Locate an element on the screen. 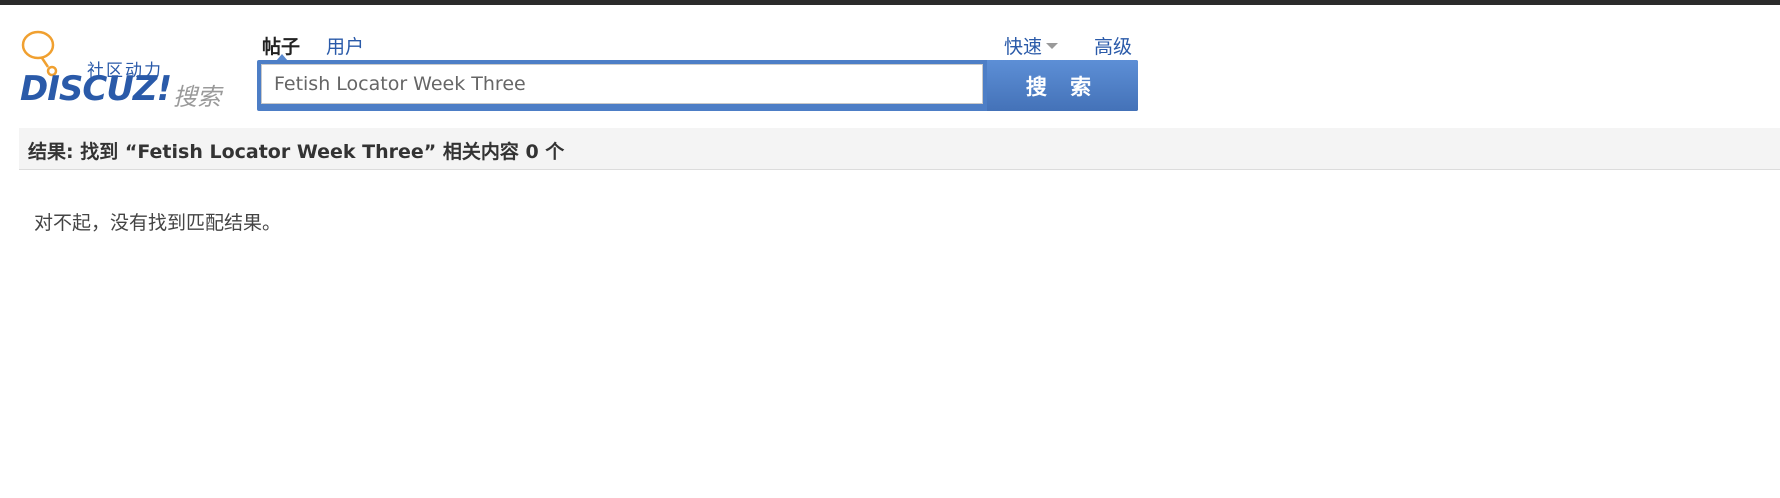 The height and width of the screenshot is (498, 1780). advanced-search-link: 高级 is located at coordinates (1113, 45).